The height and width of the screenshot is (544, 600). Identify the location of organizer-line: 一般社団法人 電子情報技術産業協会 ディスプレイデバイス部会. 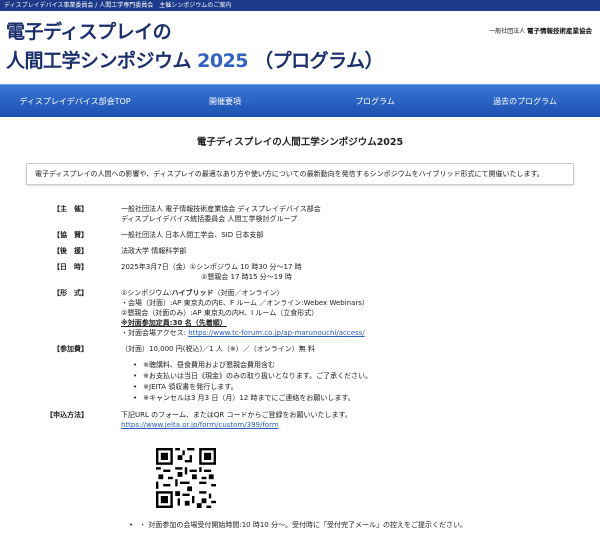
(221, 209).